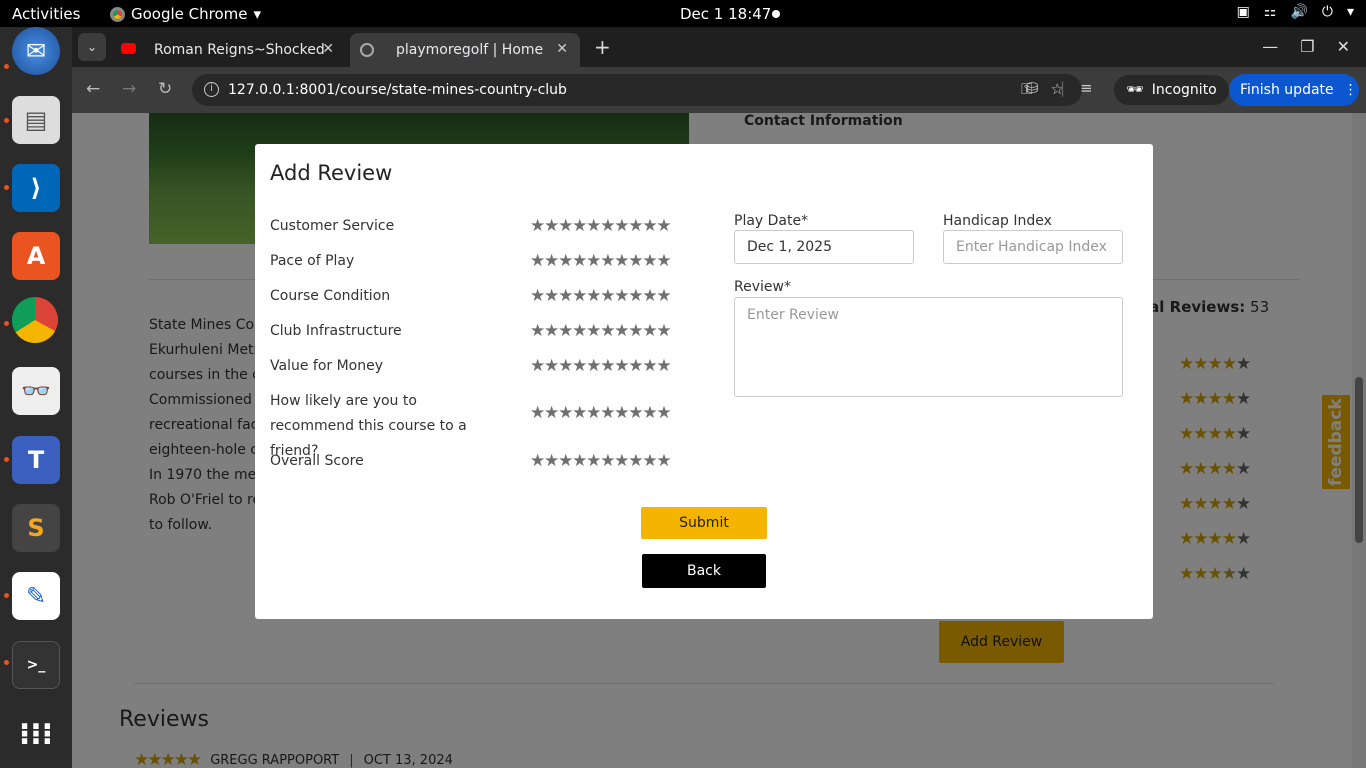 This screenshot has width=1366, height=768. Describe the element at coordinates (725, 14) in the screenshot. I see `clock: Dec 1 18:47` at that location.